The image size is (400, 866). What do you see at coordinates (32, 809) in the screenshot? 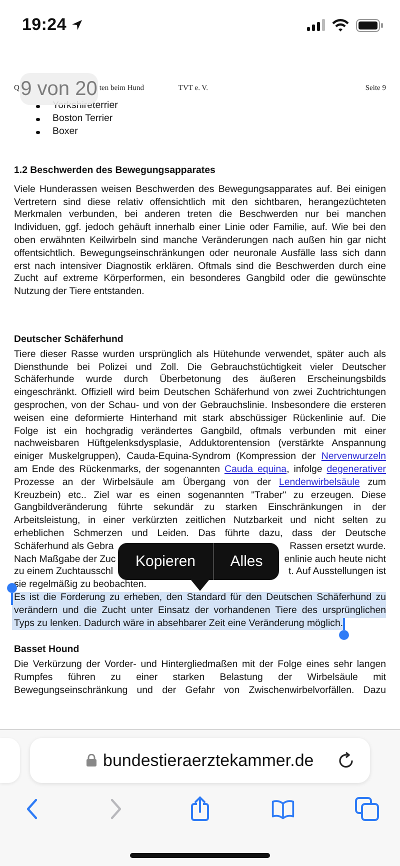
I see `back-icon` at bounding box center [32, 809].